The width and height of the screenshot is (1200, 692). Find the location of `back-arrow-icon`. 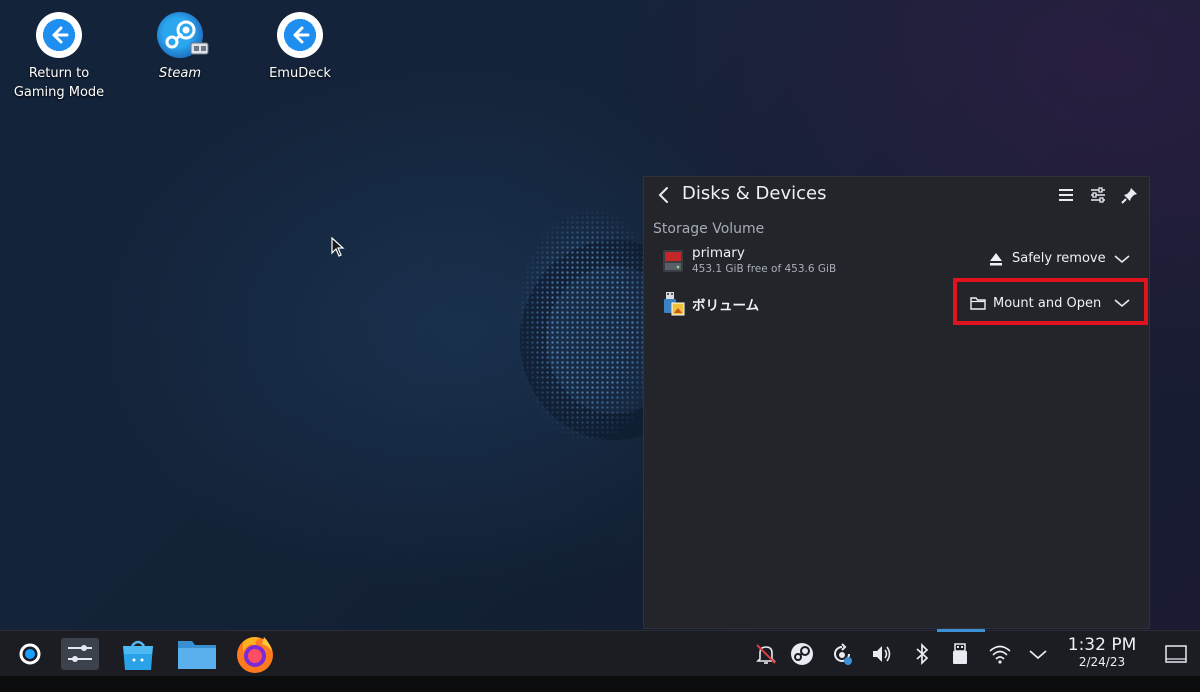

back-arrow-icon is located at coordinates (664, 195).